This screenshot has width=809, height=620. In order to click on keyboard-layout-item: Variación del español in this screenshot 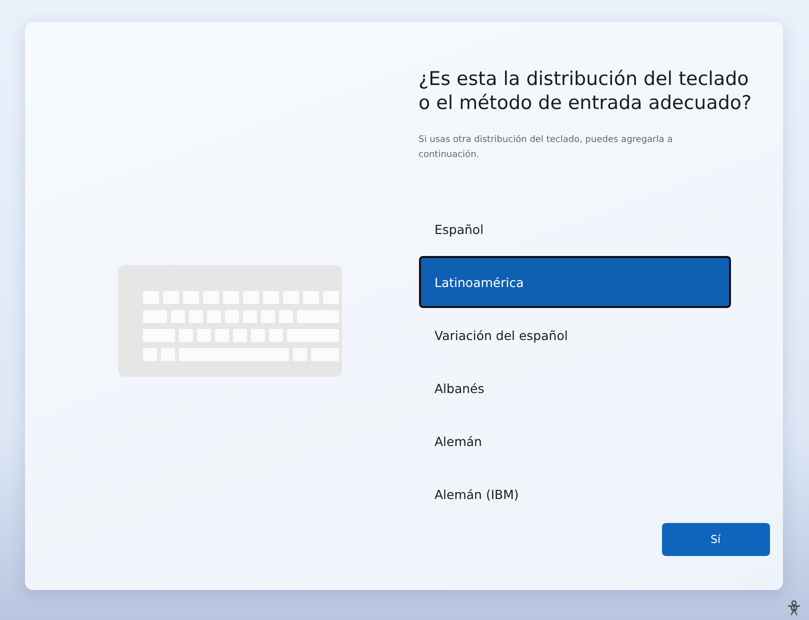, I will do `click(574, 335)`.